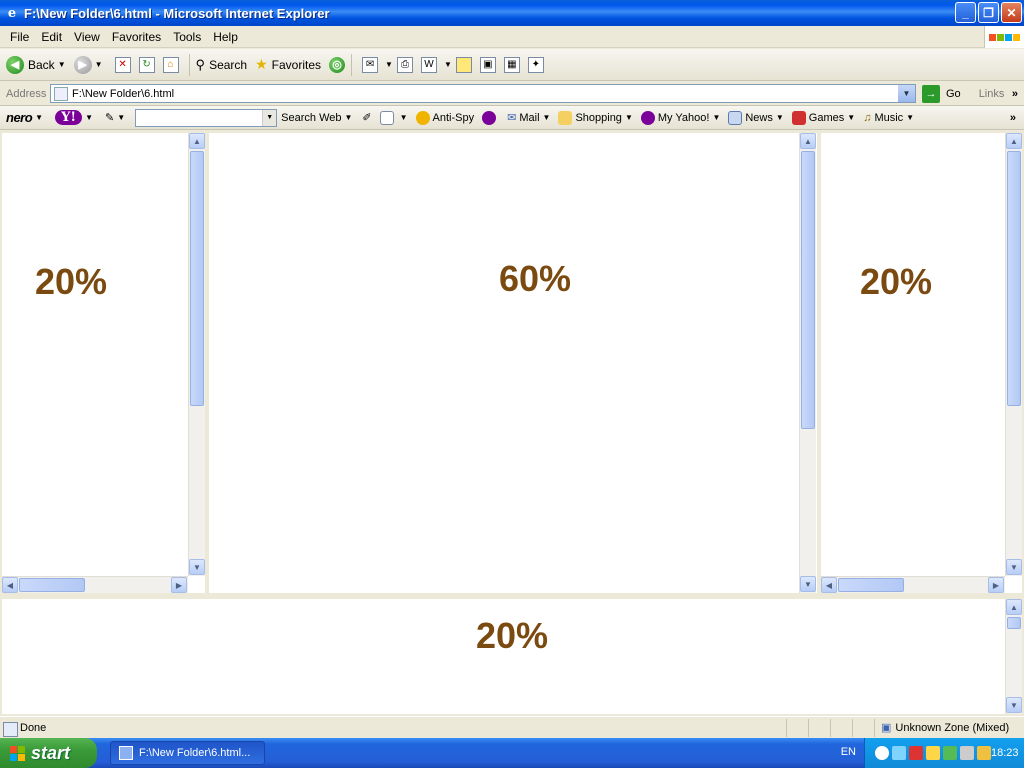  I want to click on discuss-icon, so click(463, 64).